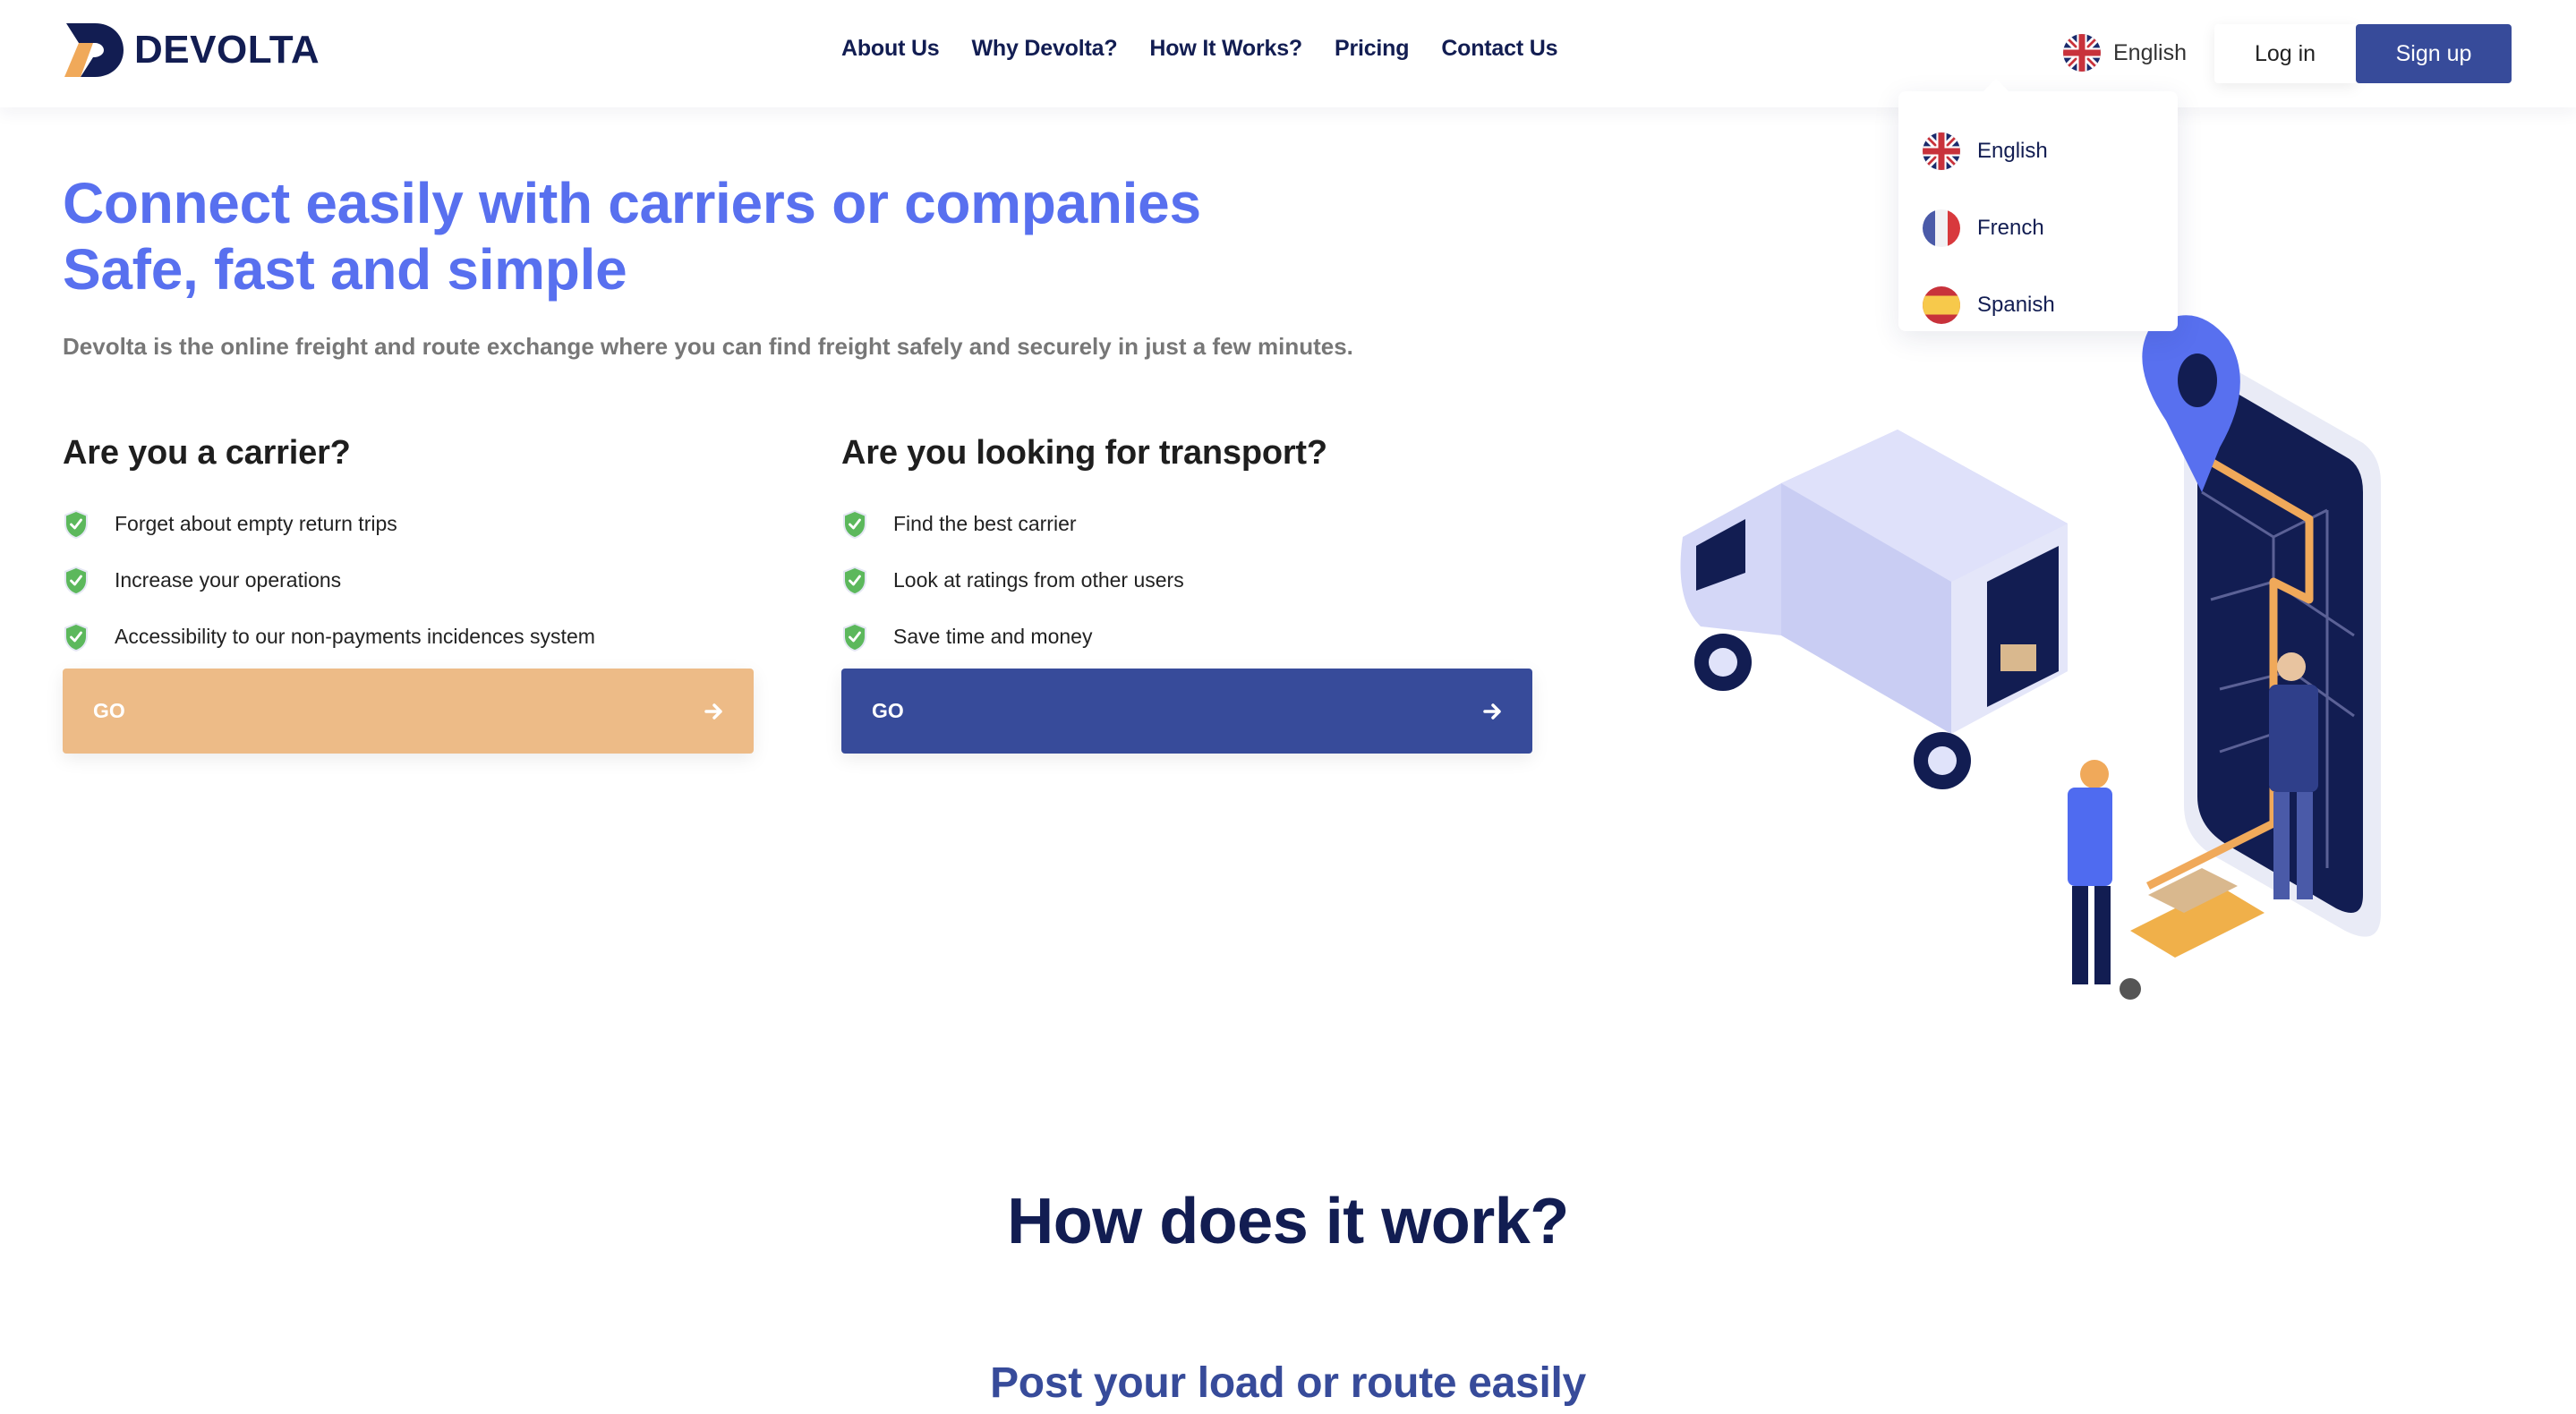  Describe the element at coordinates (2090, 872) in the screenshot. I see `worker-illustration` at that location.